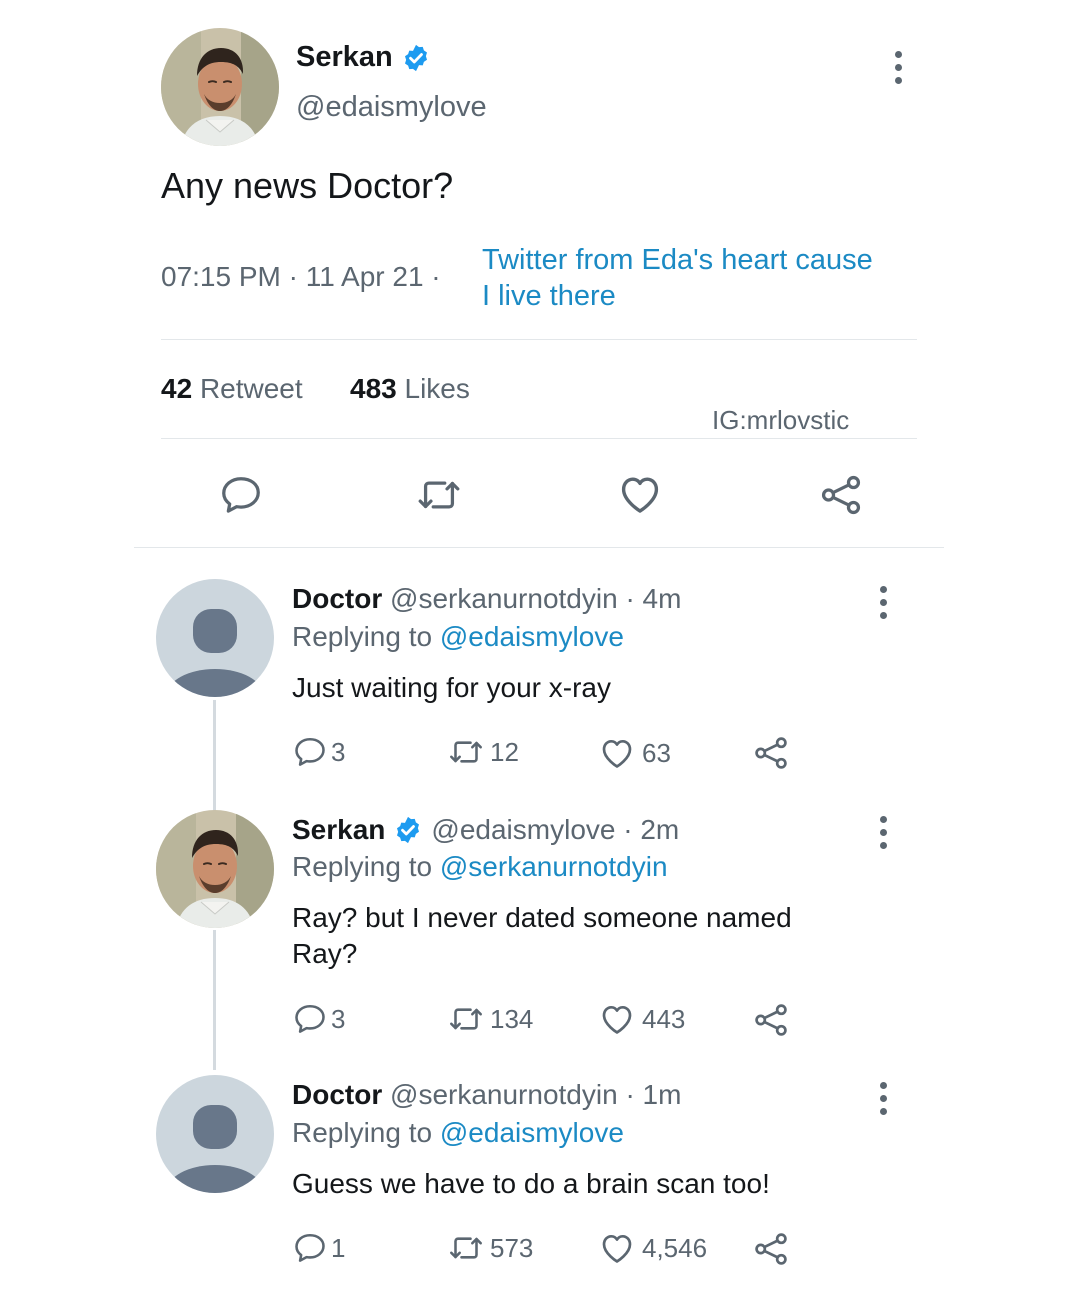 The height and width of the screenshot is (1292, 1080). I want to click on reply-author-name: Serkan, so click(339, 829).